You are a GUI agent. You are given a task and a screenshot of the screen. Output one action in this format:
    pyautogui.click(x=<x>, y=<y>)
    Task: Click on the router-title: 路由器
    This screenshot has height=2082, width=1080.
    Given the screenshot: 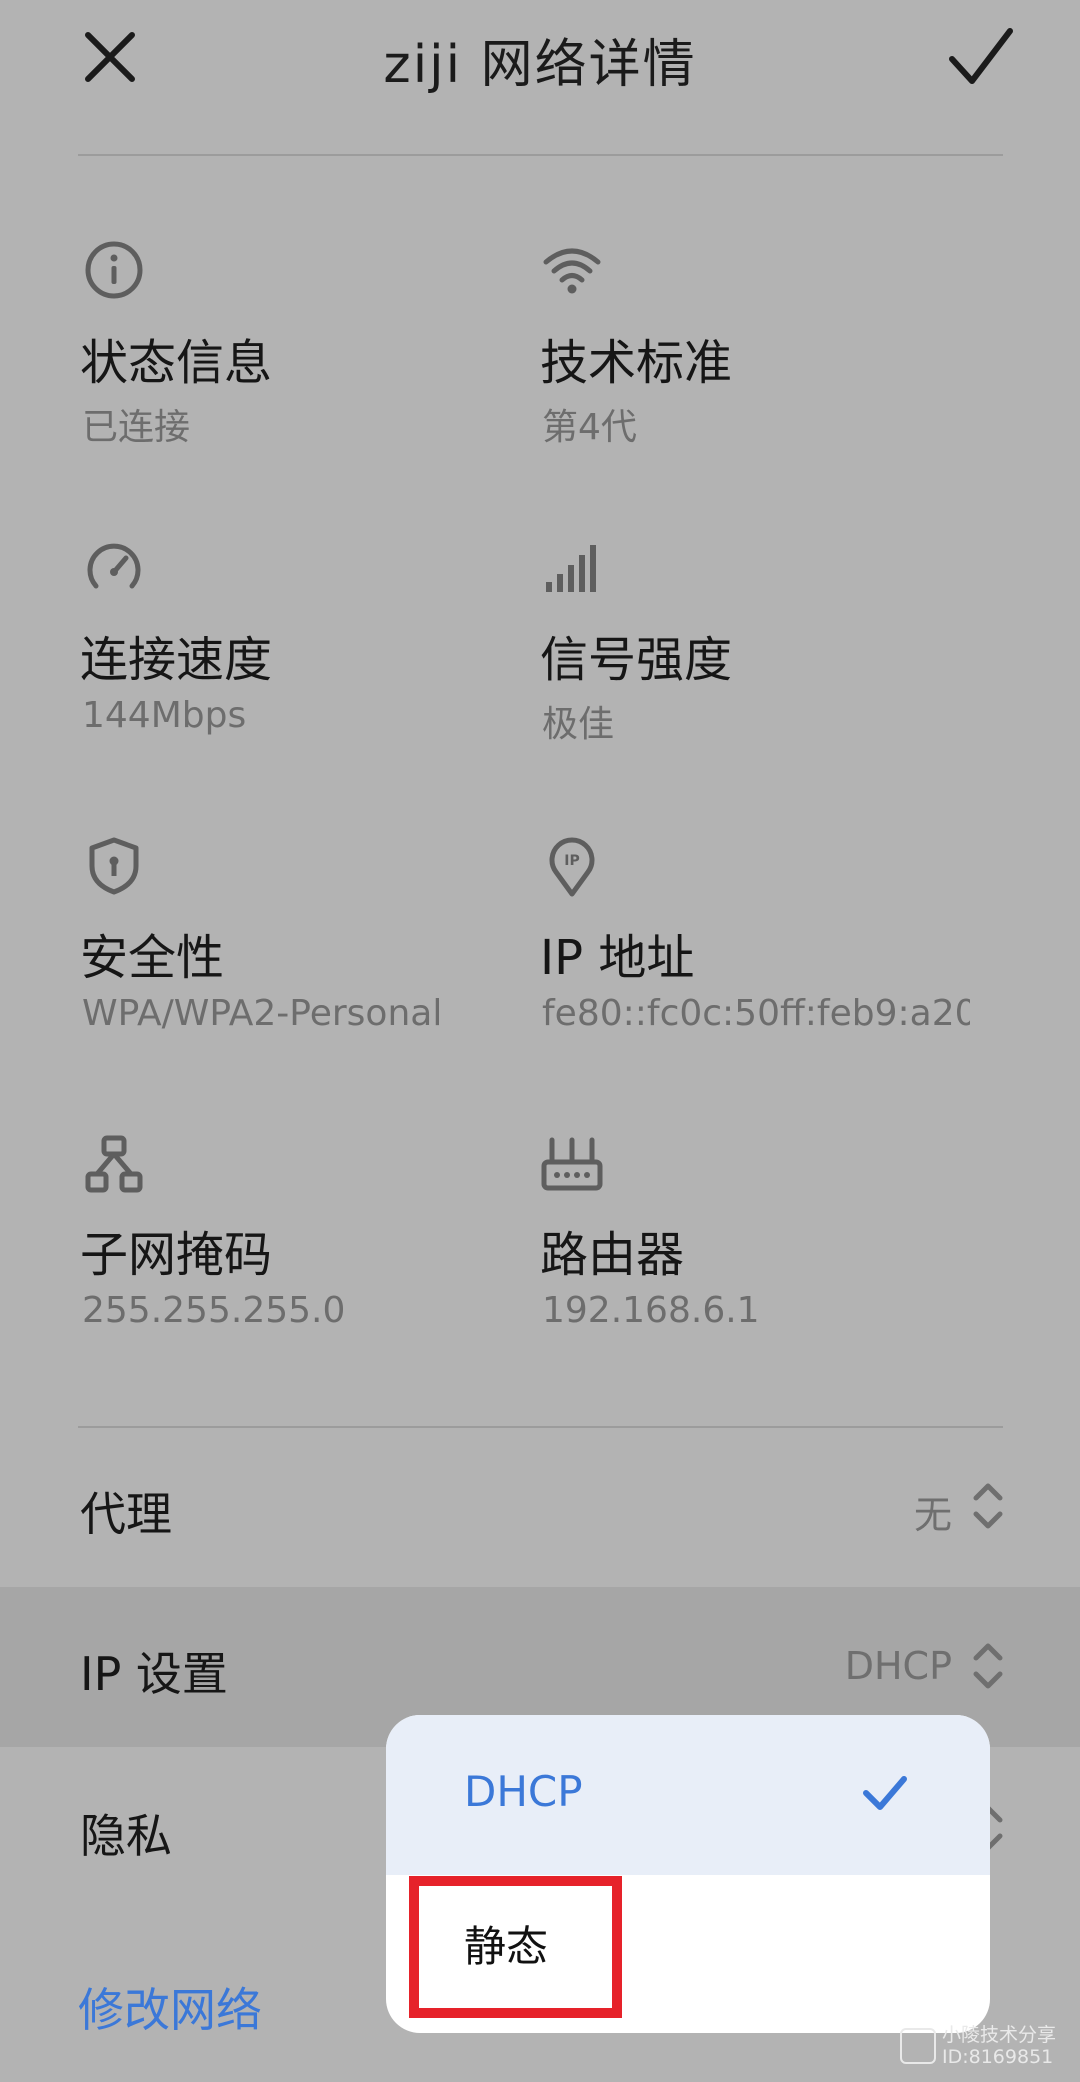 What is the action you would take?
    pyautogui.click(x=612, y=1255)
    